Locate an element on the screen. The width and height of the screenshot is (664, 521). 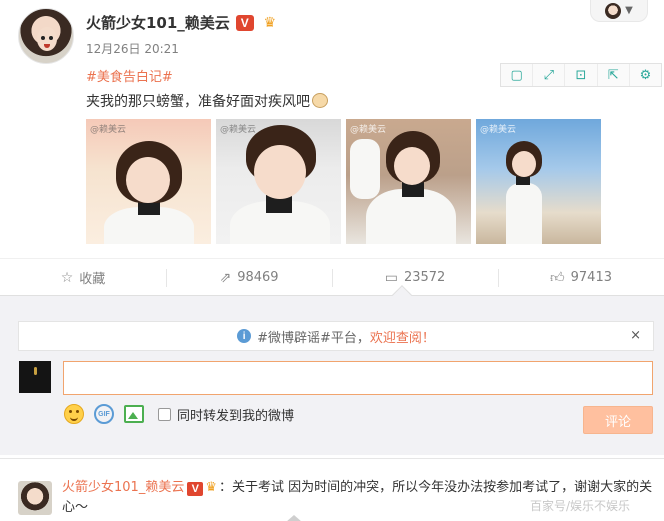
gif-icon: GIF is located at coordinates (104, 414).